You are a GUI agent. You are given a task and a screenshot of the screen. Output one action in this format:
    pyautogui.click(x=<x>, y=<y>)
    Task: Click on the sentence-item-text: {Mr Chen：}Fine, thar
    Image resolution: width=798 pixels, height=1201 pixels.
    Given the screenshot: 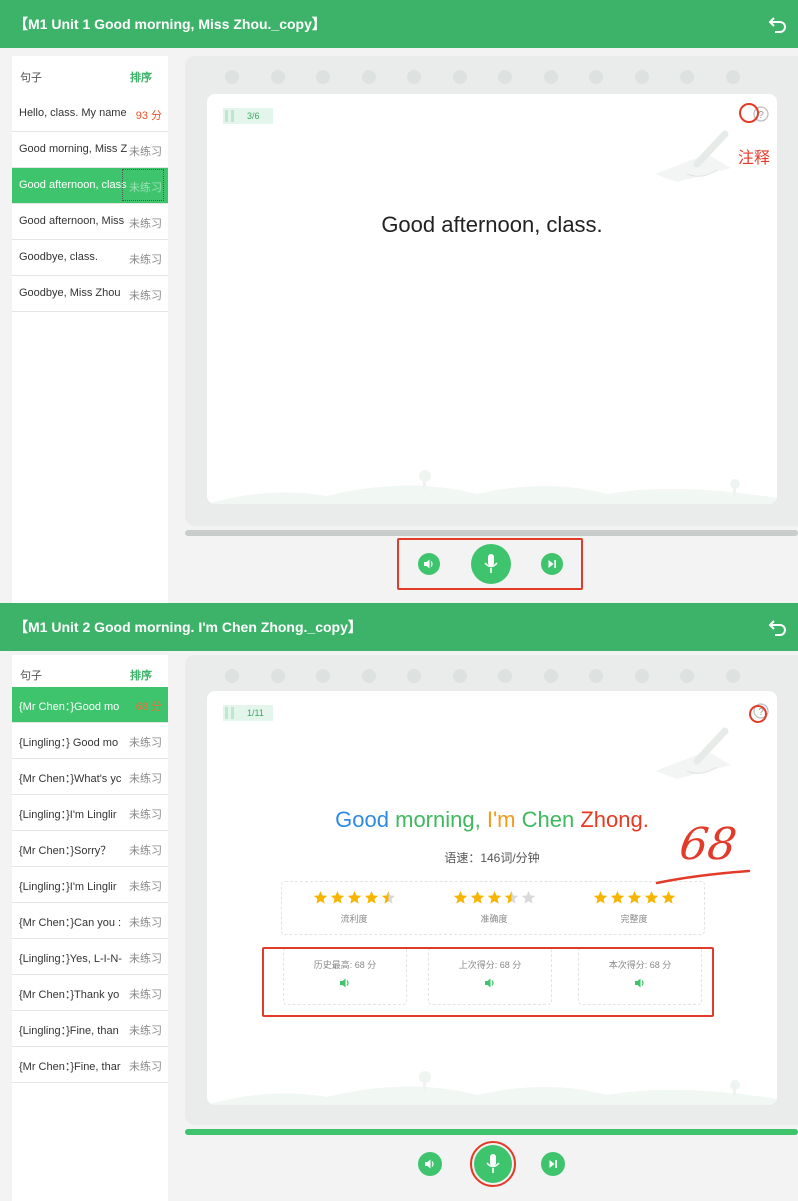 What is the action you would take?
    pyautogui.click(x=70, y=1067)
    